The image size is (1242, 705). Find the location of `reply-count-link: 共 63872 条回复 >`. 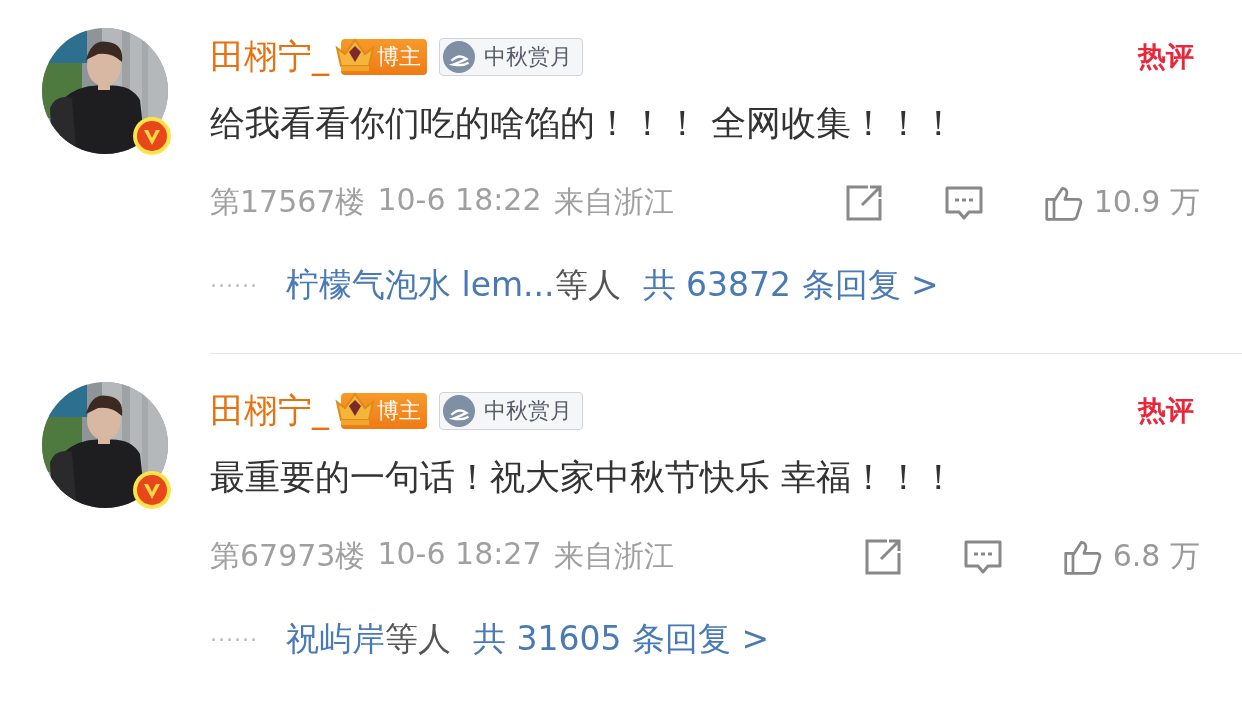

reply-count-link: 共 63872 条回复 > is located at coordinates (790, 285).